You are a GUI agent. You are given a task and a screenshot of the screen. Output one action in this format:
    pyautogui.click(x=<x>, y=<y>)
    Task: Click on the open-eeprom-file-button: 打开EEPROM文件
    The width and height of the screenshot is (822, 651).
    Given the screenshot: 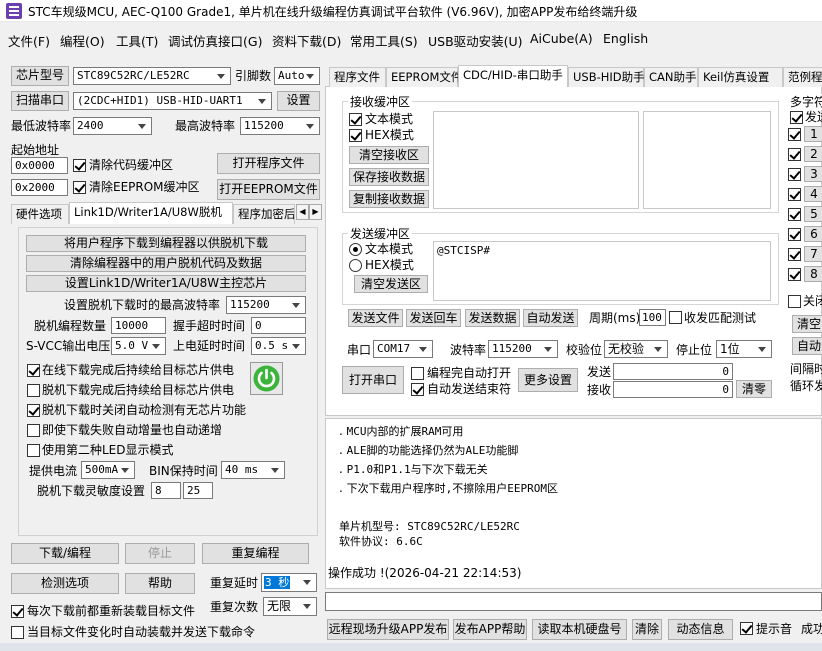 What is the action you would take?
    pyautogui.click(x=268, y=189)
    